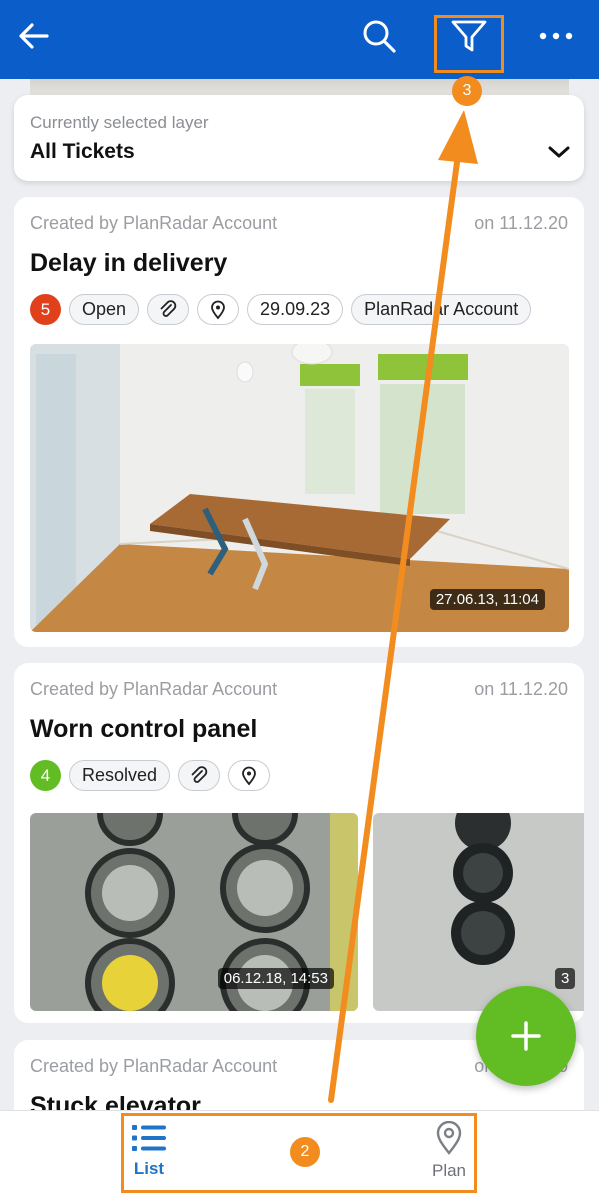 The width and height of the screenshot is (599, 1199). Describe the element at coordinates (120, 775) in the screenshot. I see `status-chip: Resolved` at that location.